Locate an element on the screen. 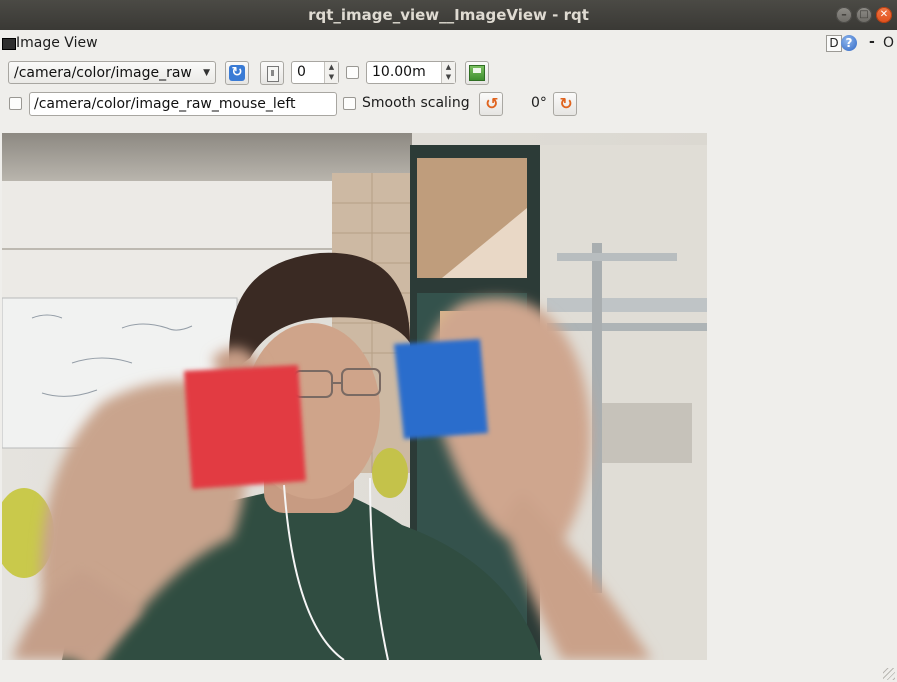 The width and height of the screenshot is (897, 682). rotate-left-button: ↺ is located at coordinates (491, 104).